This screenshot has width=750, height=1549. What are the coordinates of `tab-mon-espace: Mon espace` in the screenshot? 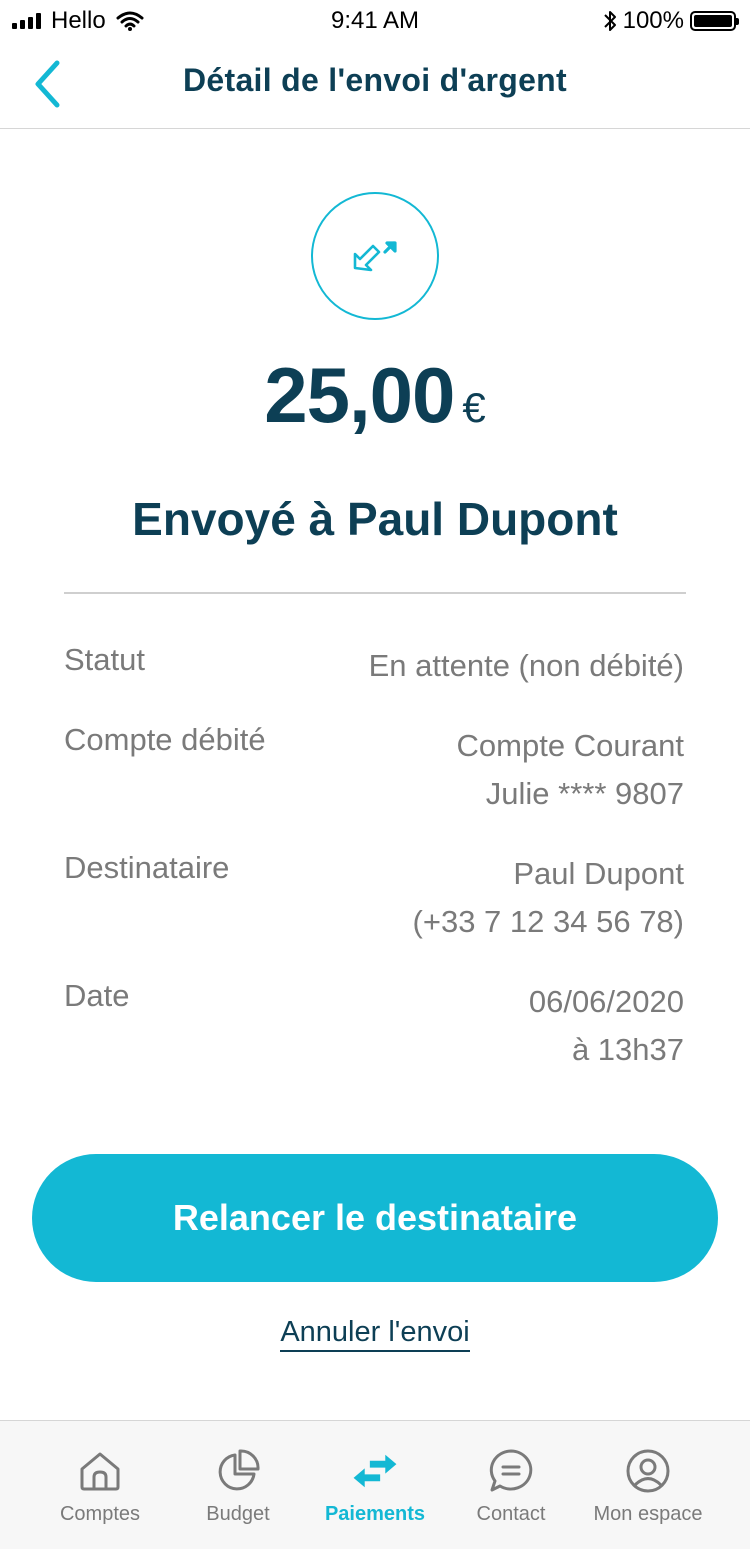 It's located at (648, 1485).